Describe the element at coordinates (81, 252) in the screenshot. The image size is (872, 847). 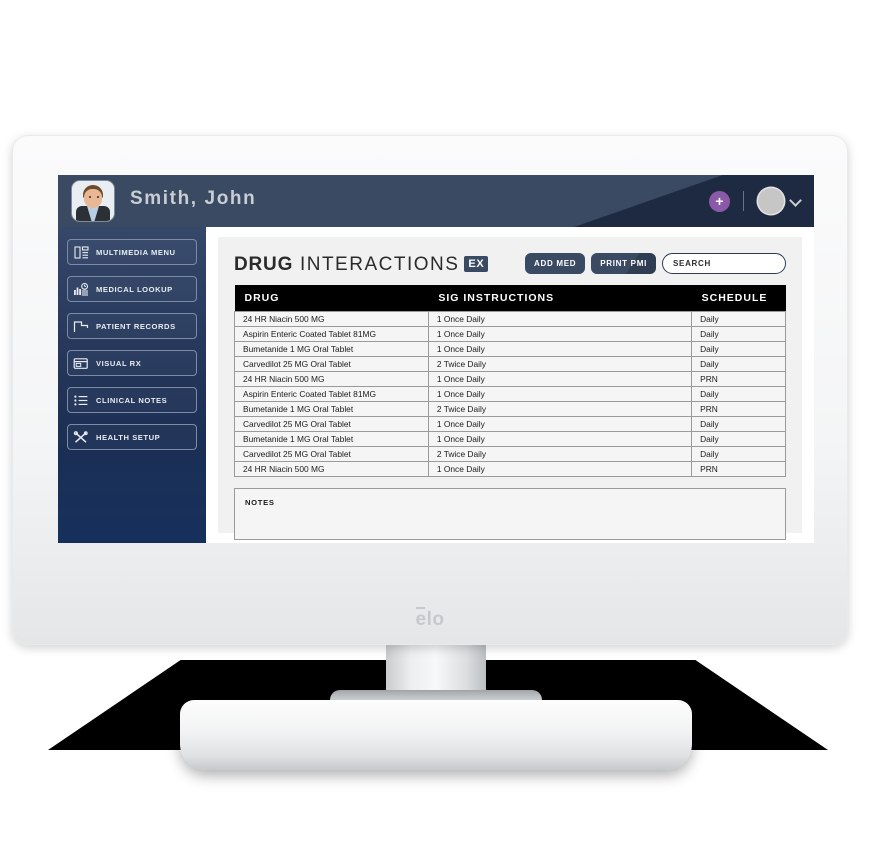
I see `multimedia-layout-icon` at that location.